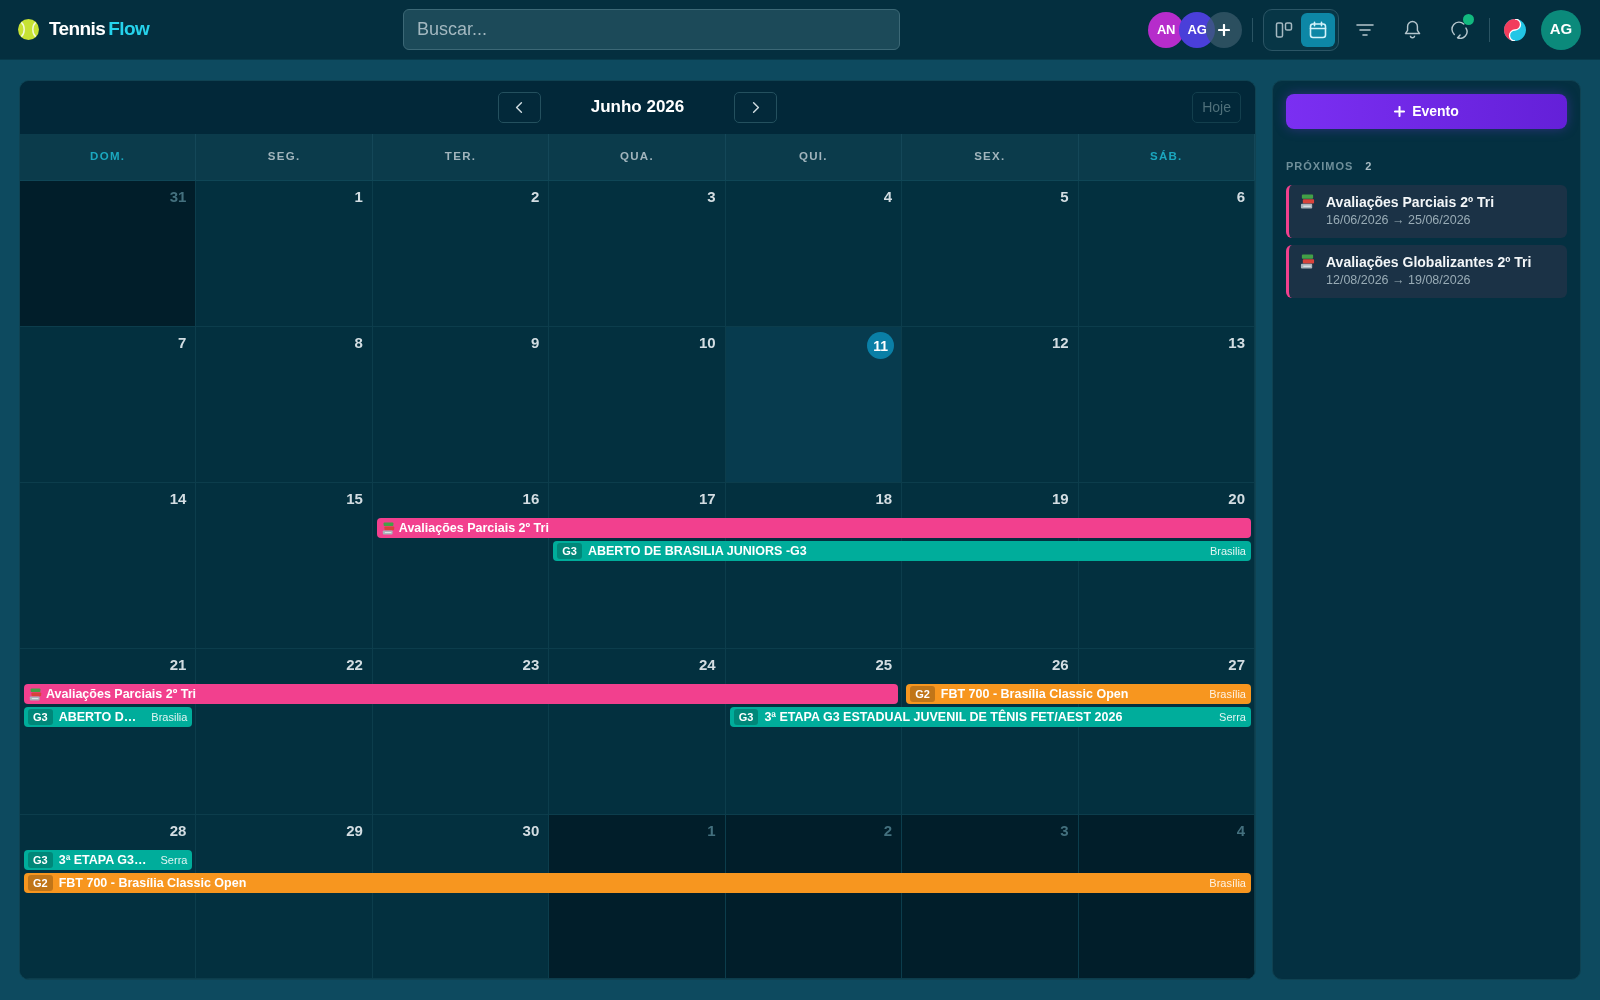 The image size is (1600, 1000). Describe the element at coordinates (884, 665) in the screenshot. I see `day-number: 25` at that location.